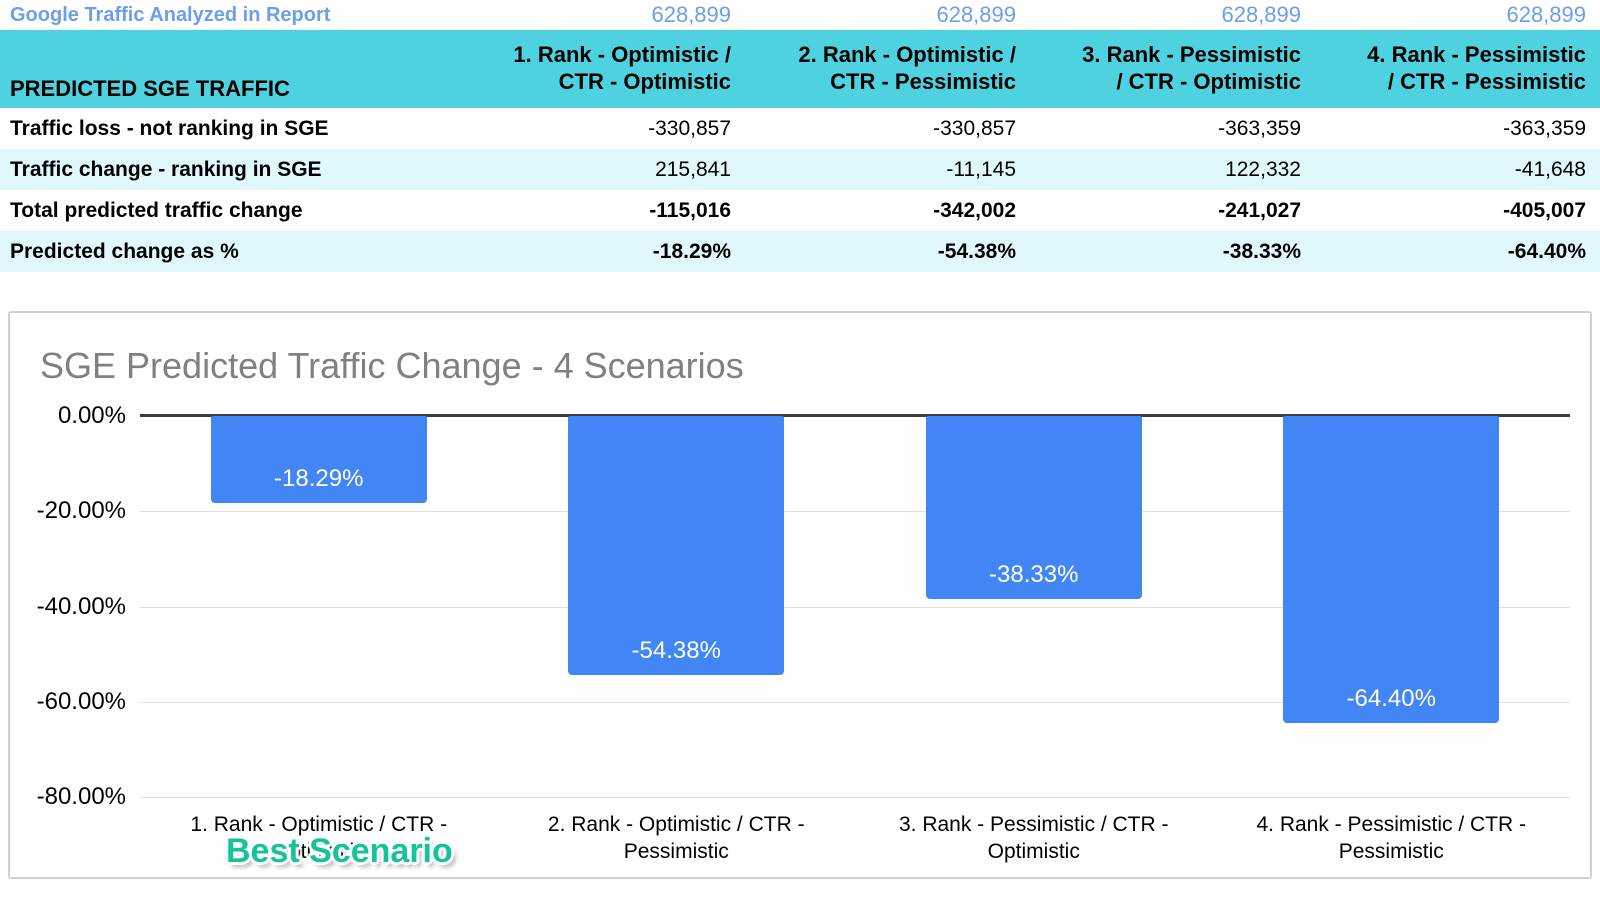 This screenshot has height=904, width=1600. What do you see at coordinates (907, 55) in the screenshot?
I see `table-header-col-2-line1: 2. Rank - Optimistic /` at bounding box center [907, 55].